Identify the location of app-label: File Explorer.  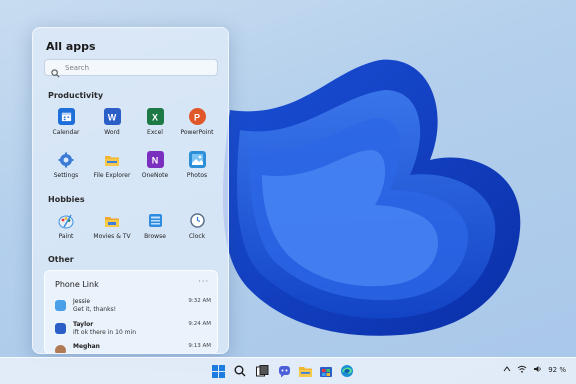
(112, 175).